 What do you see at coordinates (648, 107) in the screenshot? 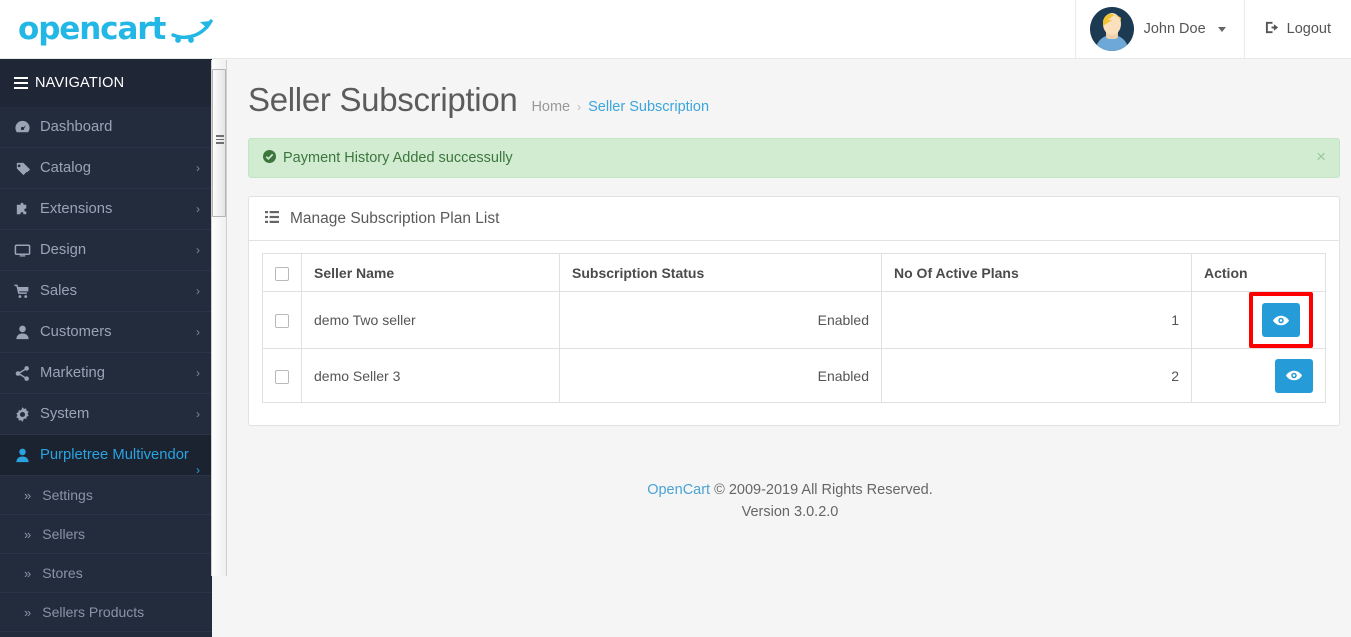
I see `breadcrumb-item-seller-subscription: Seller Subscription` at bounding box center [648, 107].